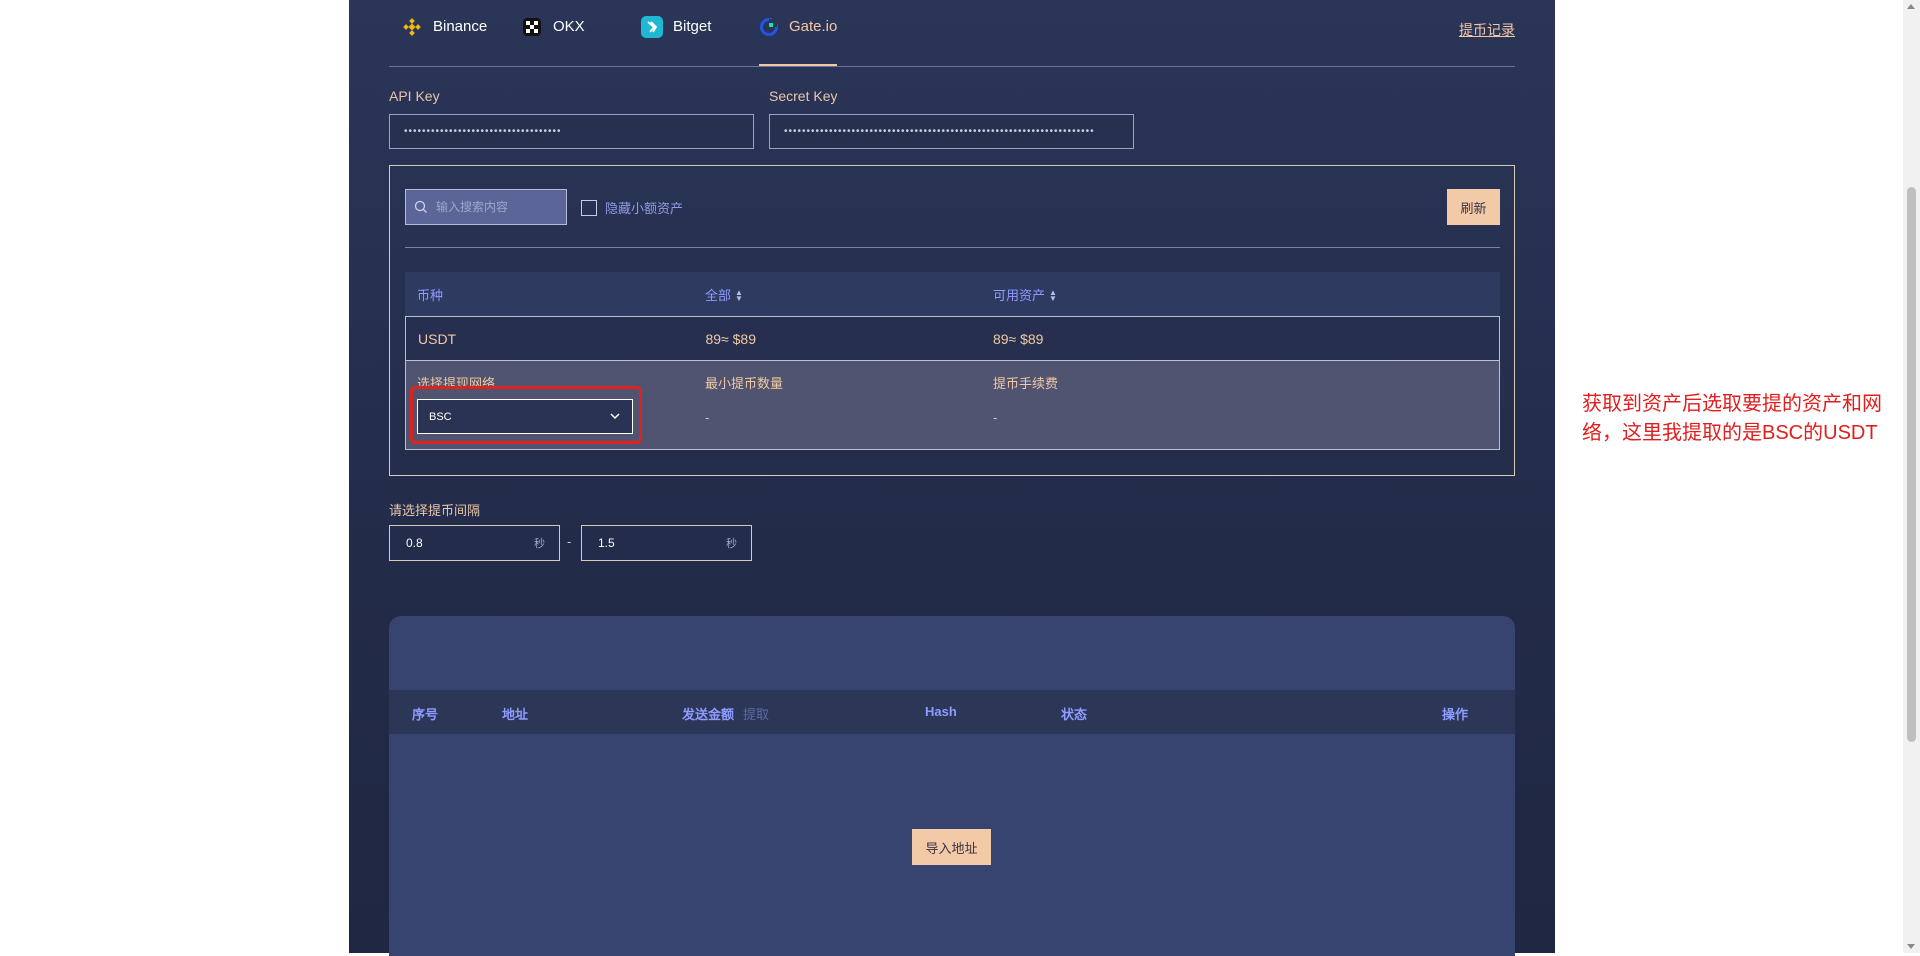  What do you see at coordinates (569, 26) in the screenshot?
I see `tab-label: OKX` at bounding box center [569, 26].